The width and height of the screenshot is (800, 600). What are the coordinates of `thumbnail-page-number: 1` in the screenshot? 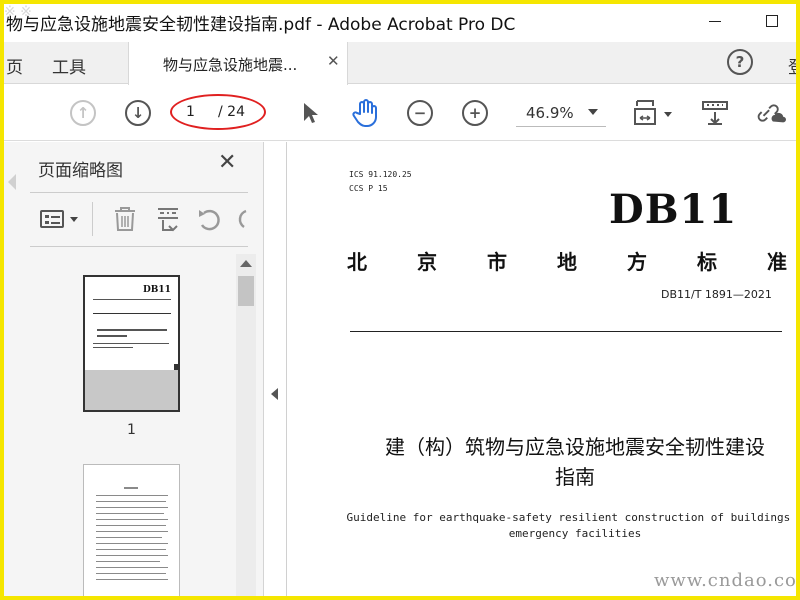 It's located at (131, 430).